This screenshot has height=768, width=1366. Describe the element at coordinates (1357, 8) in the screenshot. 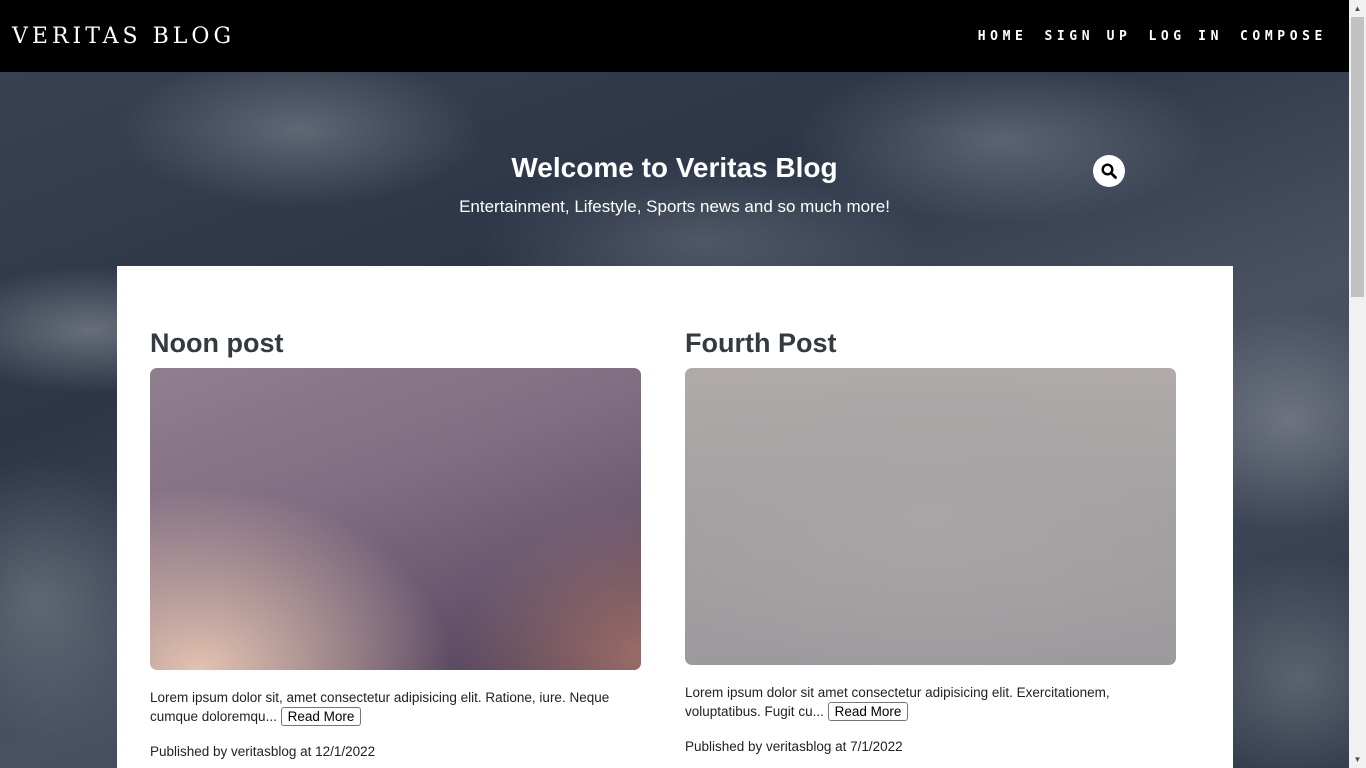

I see `scroll-up-arrow-icon: ▲` at that location.